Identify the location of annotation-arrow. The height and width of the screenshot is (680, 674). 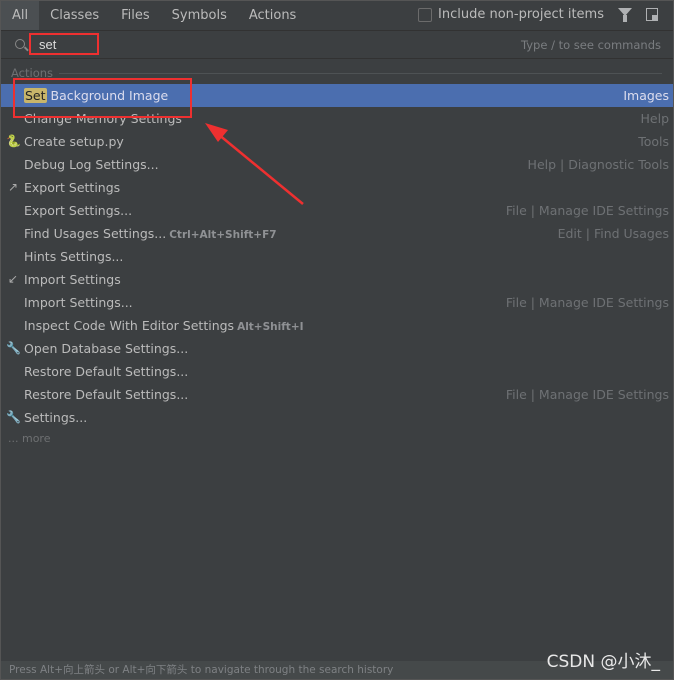
(254, 164).